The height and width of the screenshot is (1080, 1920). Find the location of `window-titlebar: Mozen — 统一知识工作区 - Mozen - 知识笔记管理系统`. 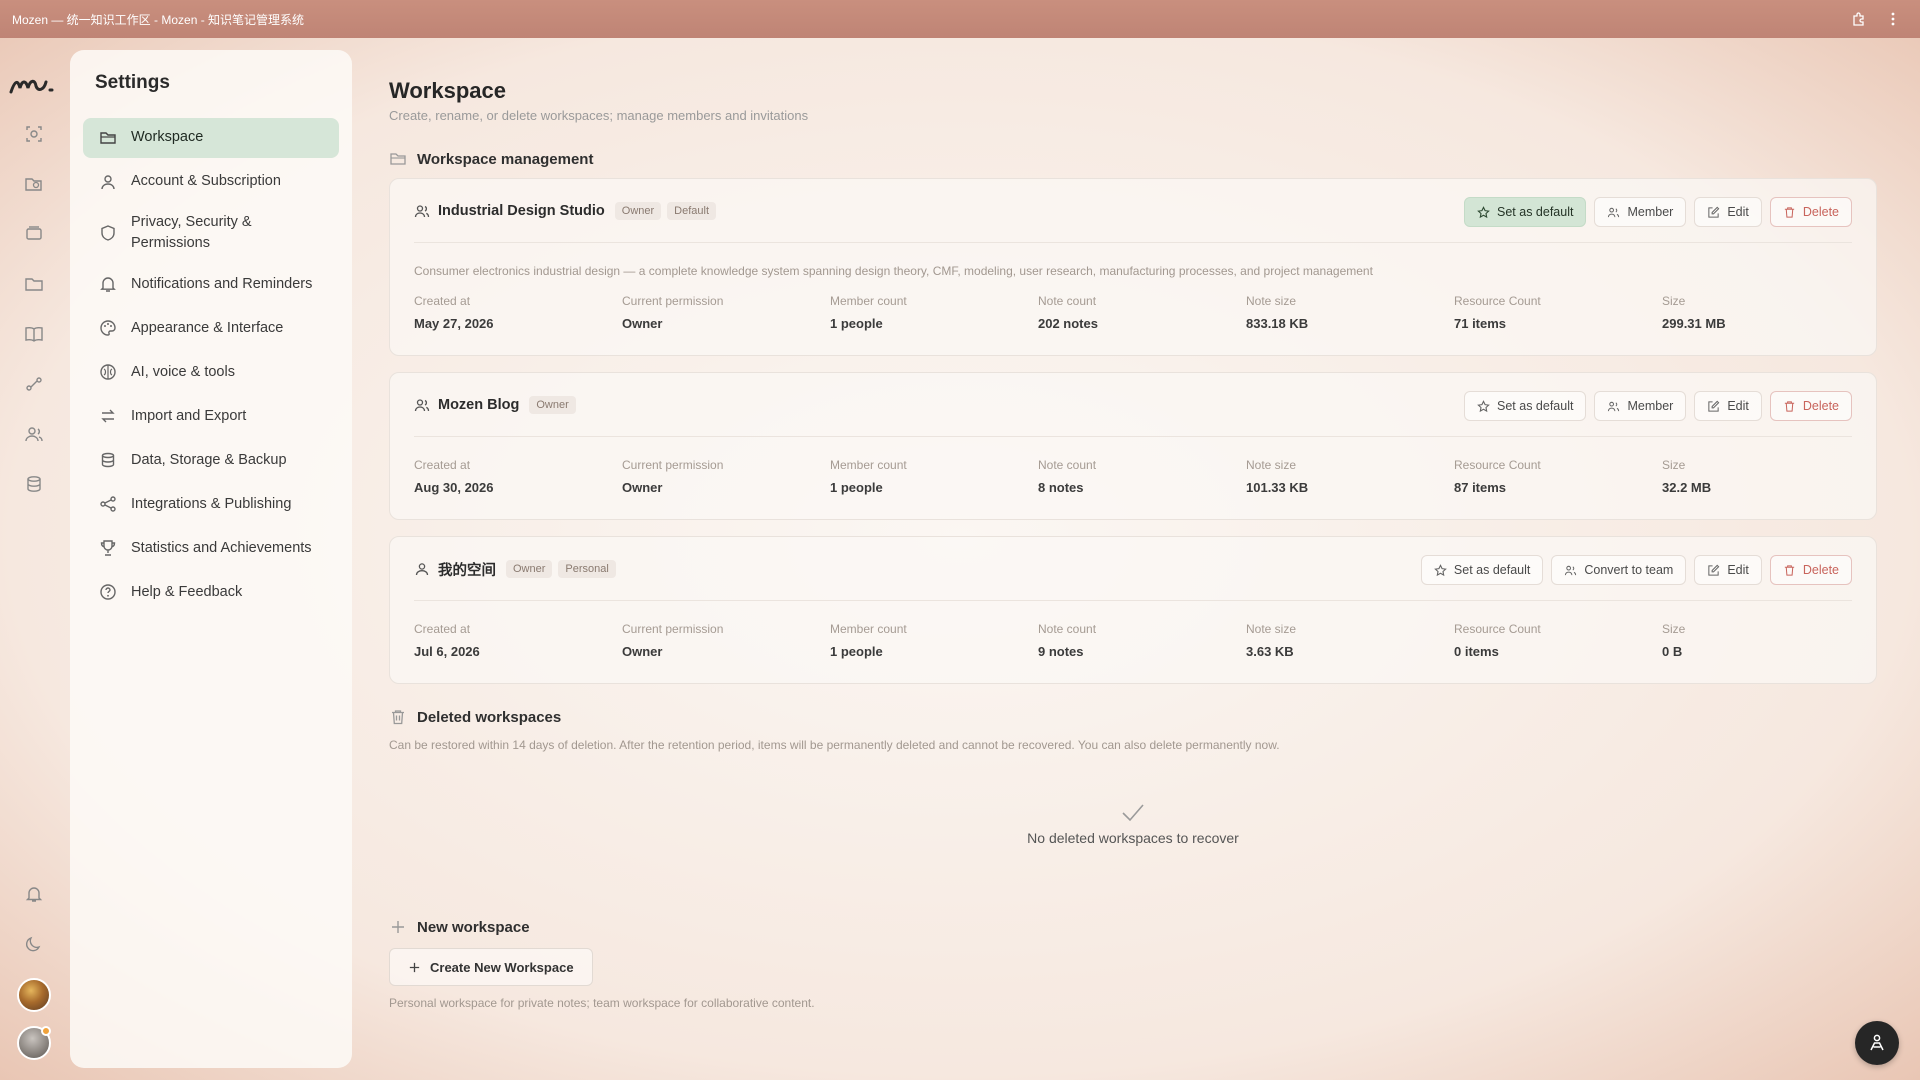

window-titlebar: Mozen — 统一知识工作区 - Mozen - 知识笔记管理系统 is located at coordinates (960, 19).